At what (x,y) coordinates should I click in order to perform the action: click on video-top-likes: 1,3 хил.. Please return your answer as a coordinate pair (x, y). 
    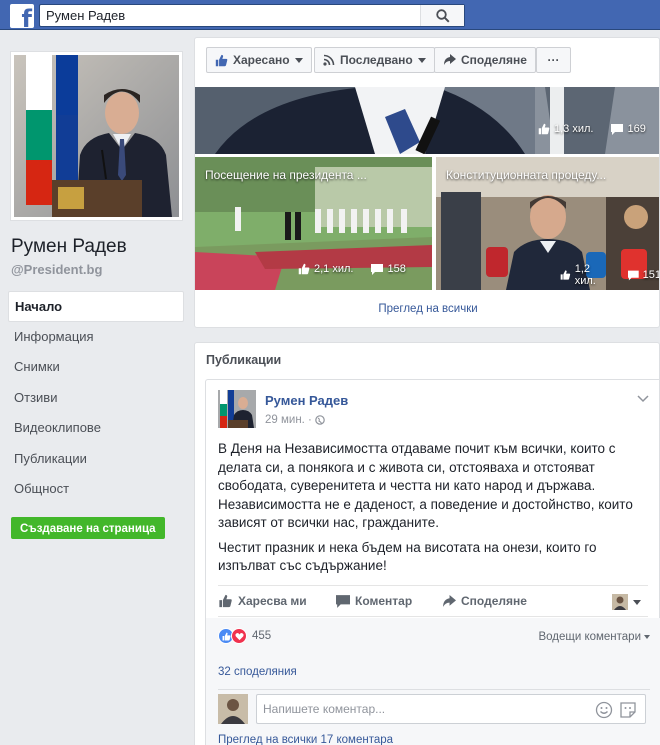
    Looking at the image, I should click on (574, 129).